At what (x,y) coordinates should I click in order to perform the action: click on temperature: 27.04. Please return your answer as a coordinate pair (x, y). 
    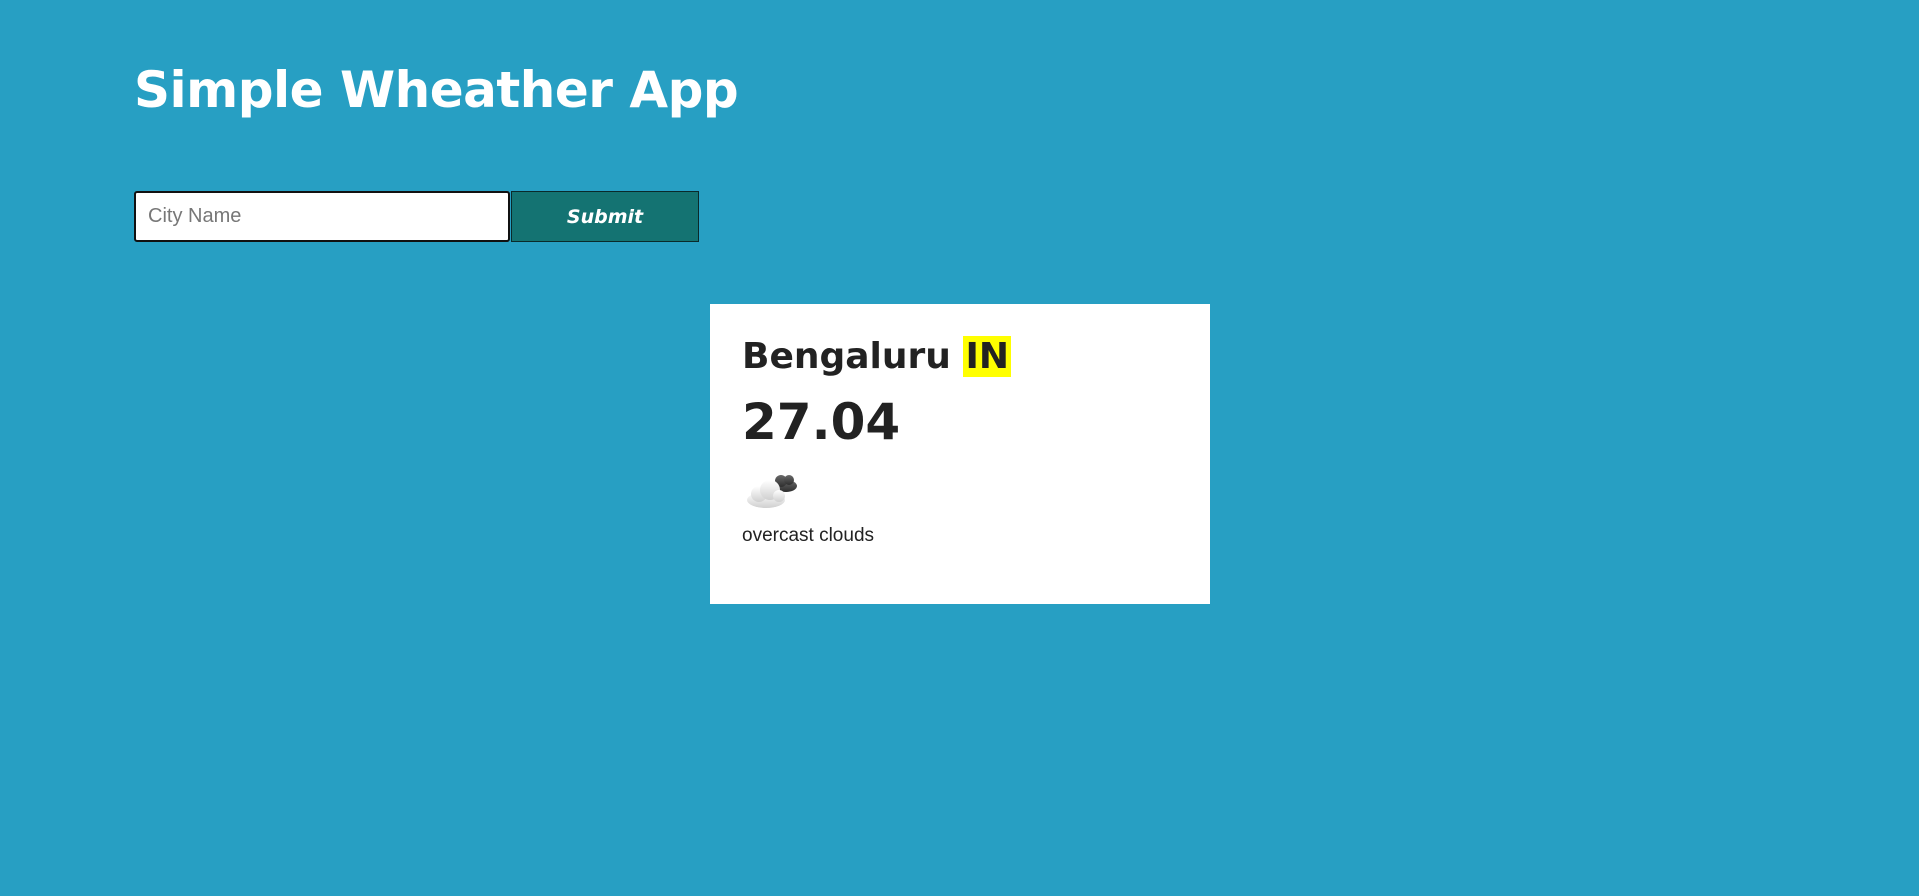
    Looking at the image, I should click on (821, 422).